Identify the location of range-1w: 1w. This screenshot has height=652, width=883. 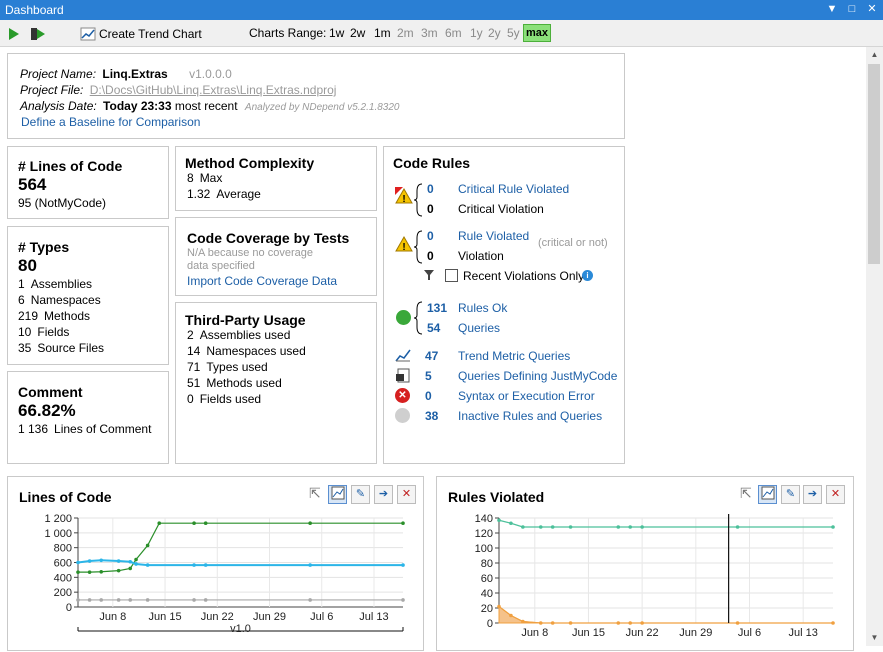
(336, 33).